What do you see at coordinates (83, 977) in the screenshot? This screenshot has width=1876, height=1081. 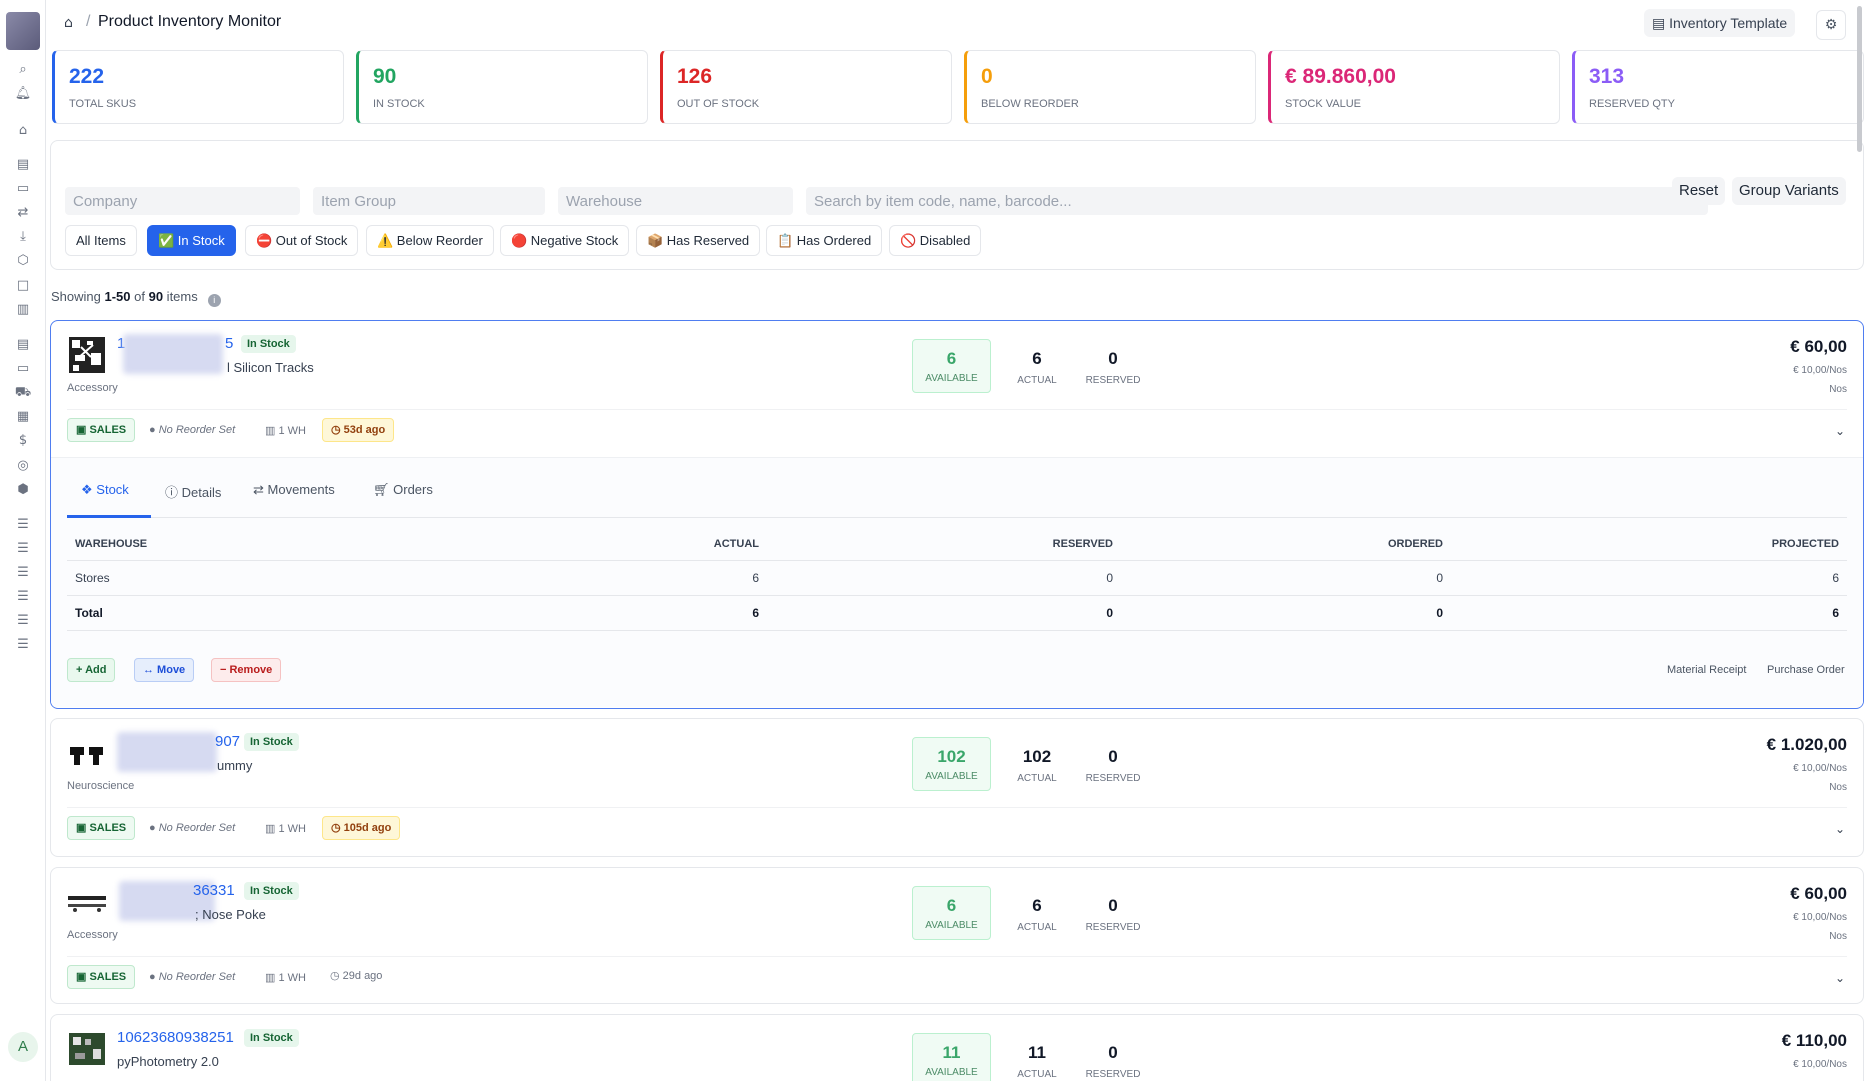 I see `store-icon: ▣` at bounding box center [83, 977].